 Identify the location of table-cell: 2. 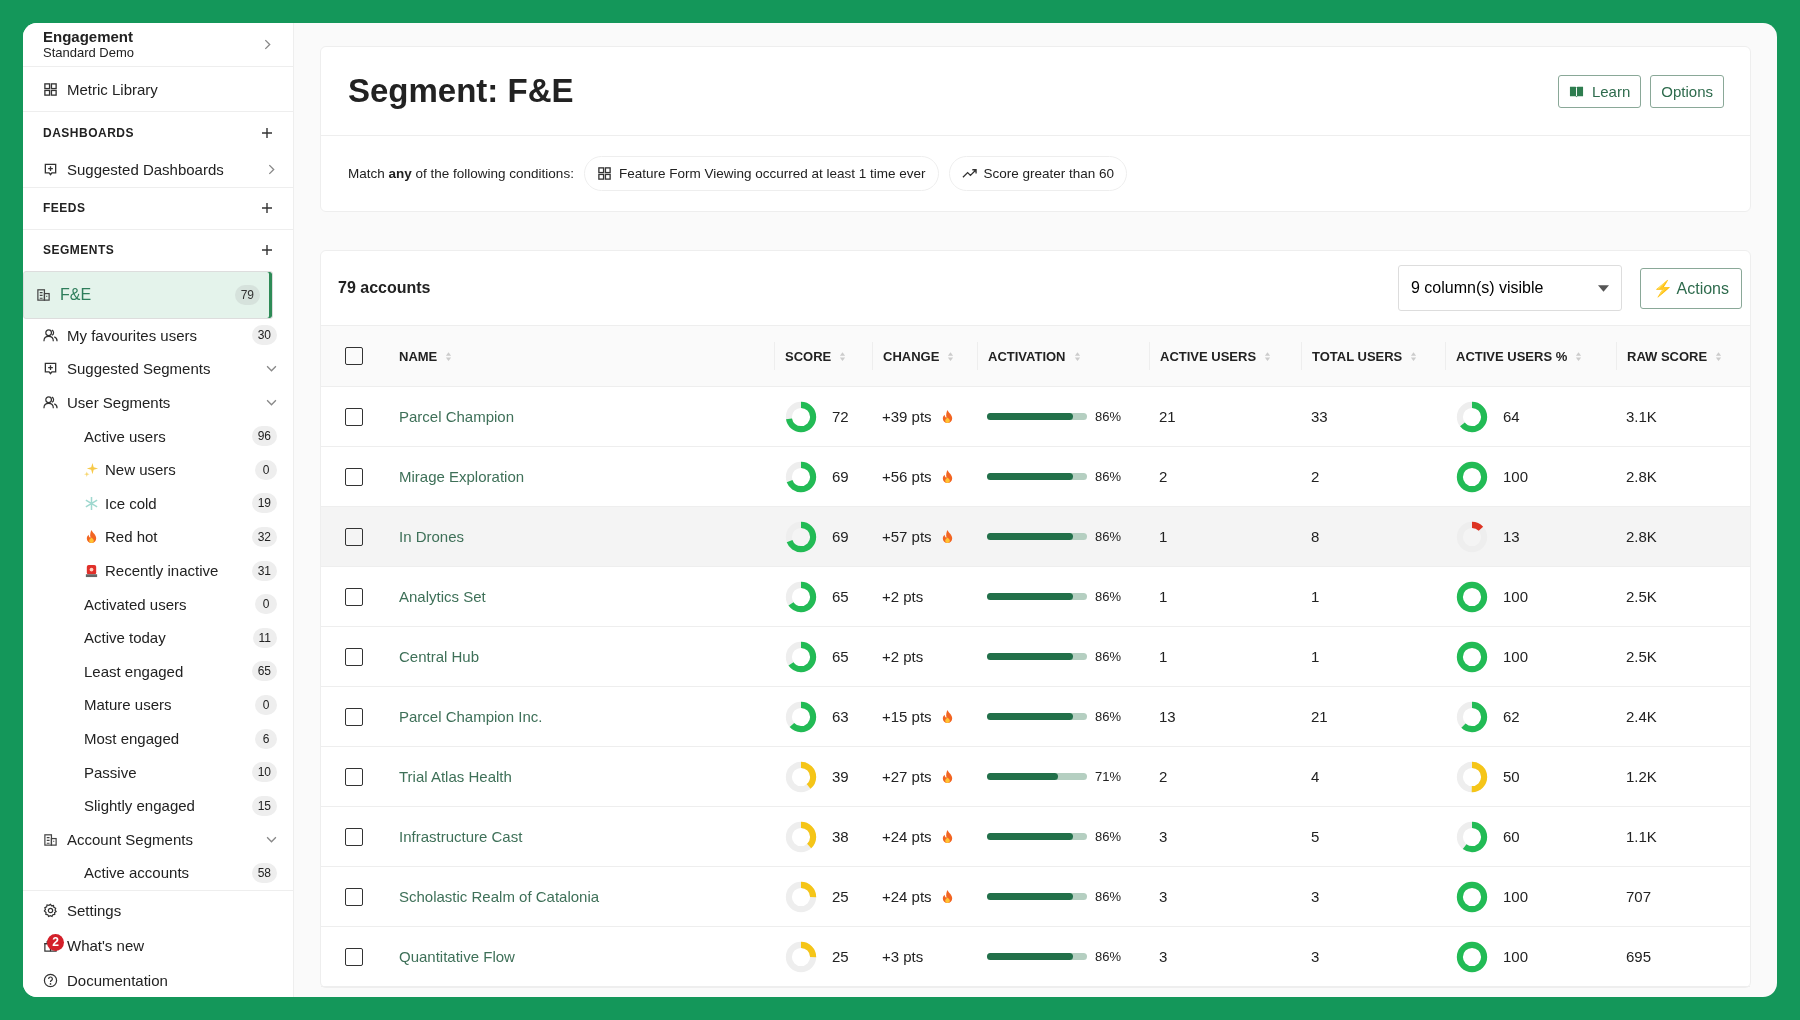
(1163, 776).